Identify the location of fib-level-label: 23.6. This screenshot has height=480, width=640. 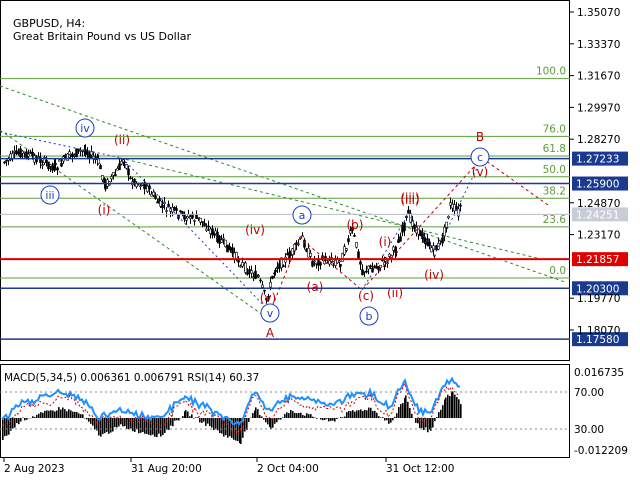
(555, 220).